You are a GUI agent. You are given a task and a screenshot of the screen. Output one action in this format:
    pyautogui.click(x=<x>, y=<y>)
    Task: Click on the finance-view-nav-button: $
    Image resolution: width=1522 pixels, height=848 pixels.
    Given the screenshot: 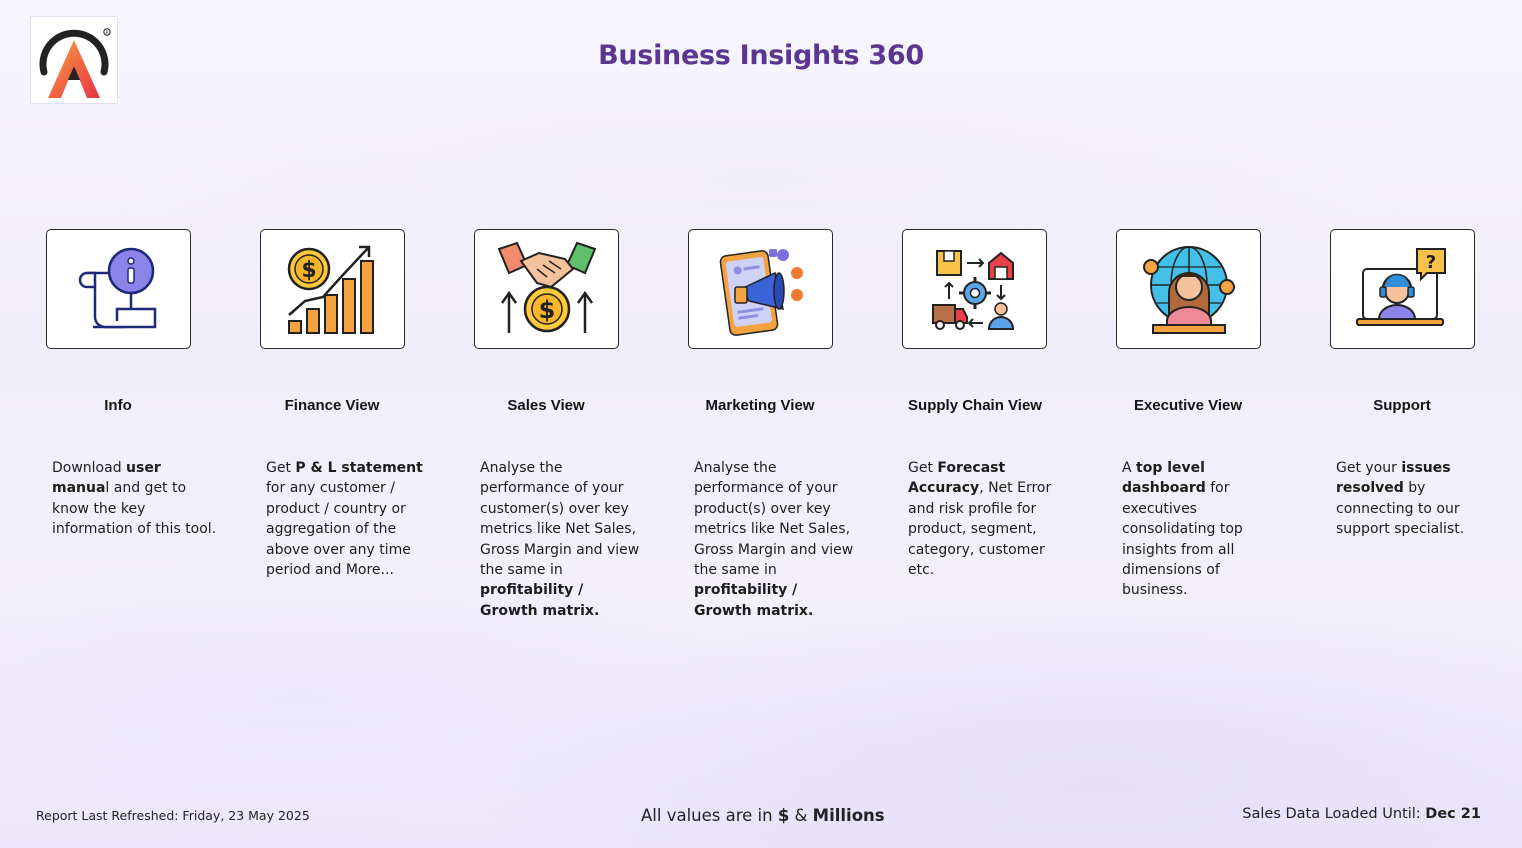 What is the action you would take?
    pyautogui.click(x=332, y=289)
    